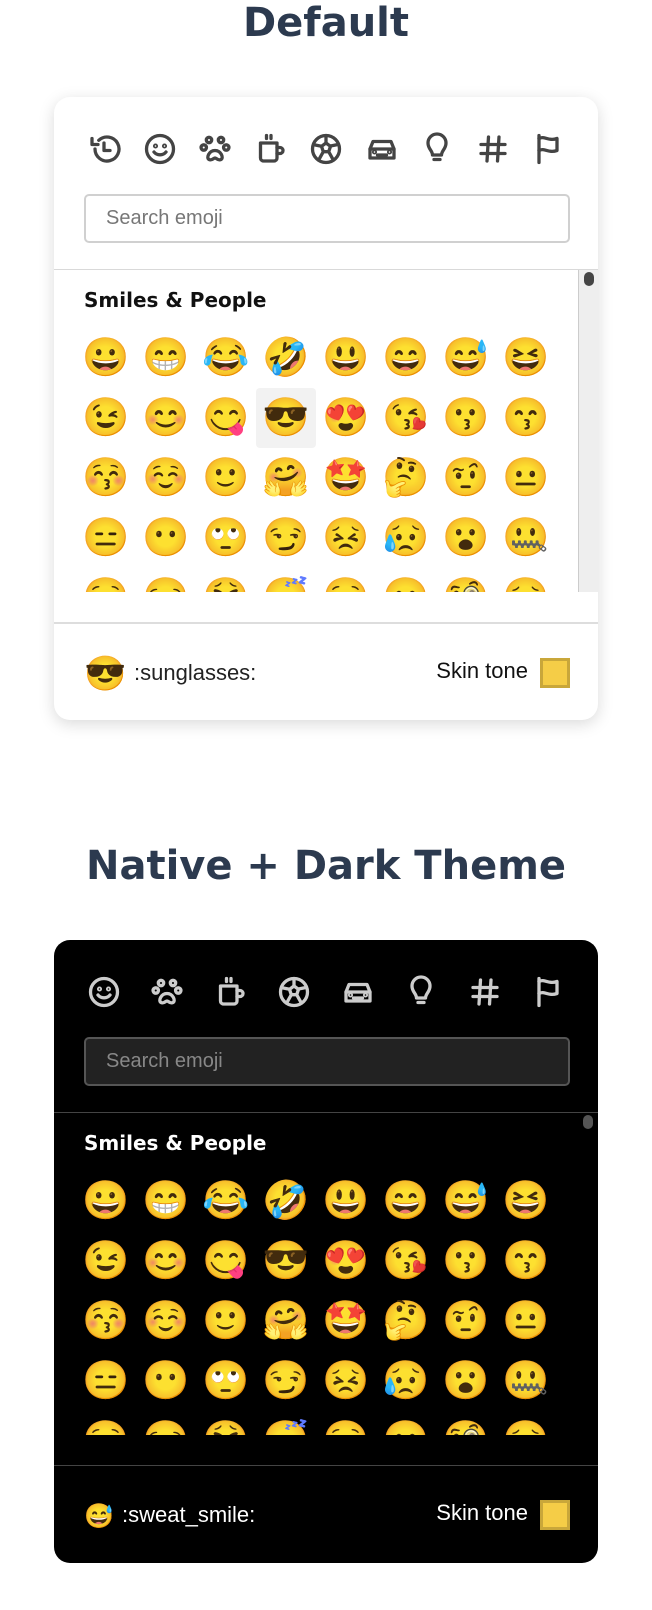  I want to click on scrollbar-thumb, so click(589, 279).